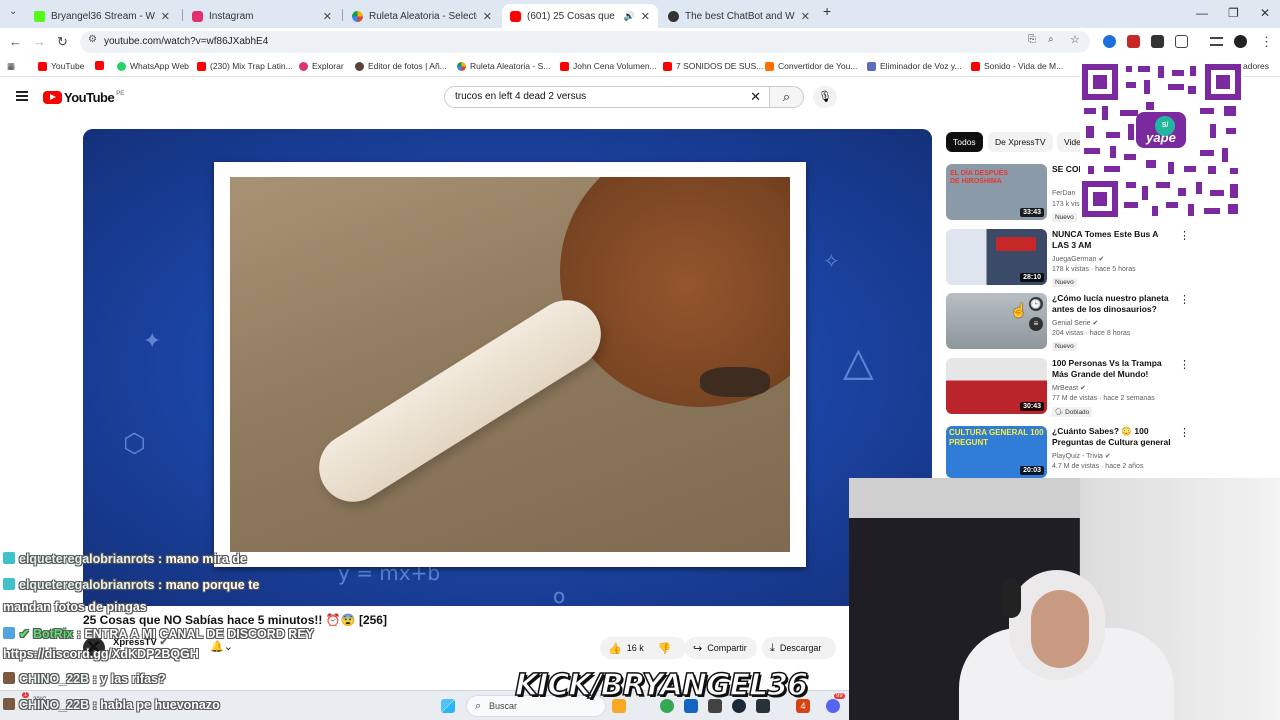 This screenshot has width=1280, height=720. What do you see at coordinates (787, 97) in the screenshot?
I see `search-button: ⌕` at bounding box center [787, 97].